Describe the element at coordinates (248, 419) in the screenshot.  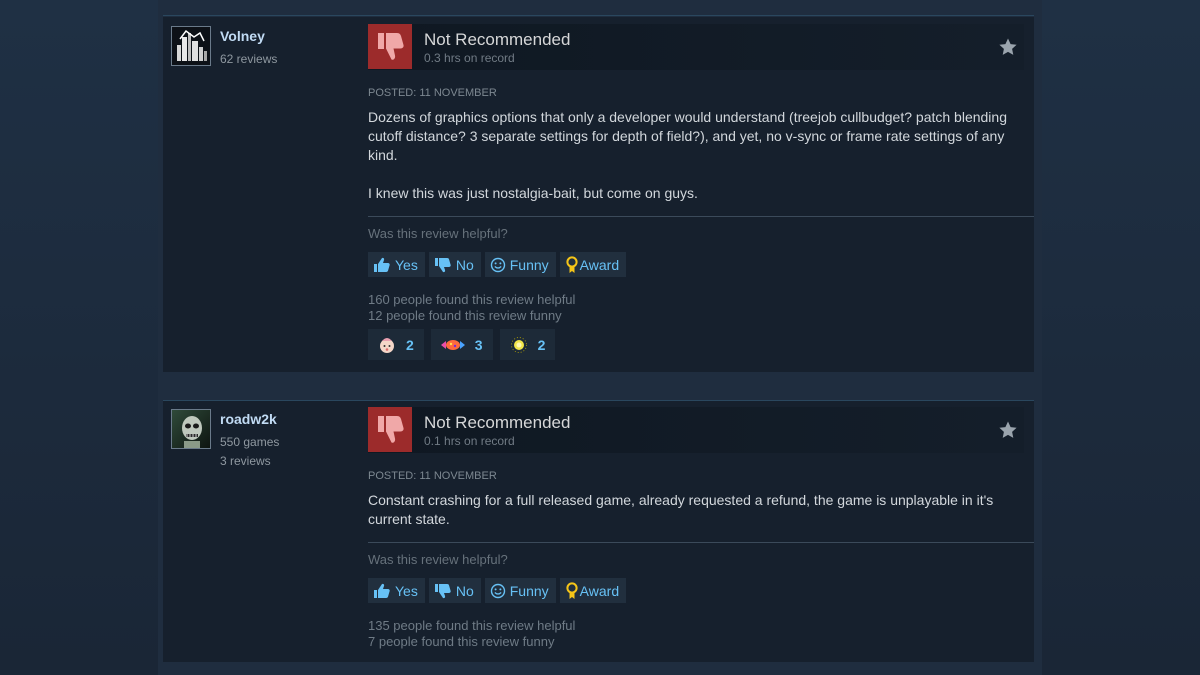
I see `username: roadw2k` at that location.